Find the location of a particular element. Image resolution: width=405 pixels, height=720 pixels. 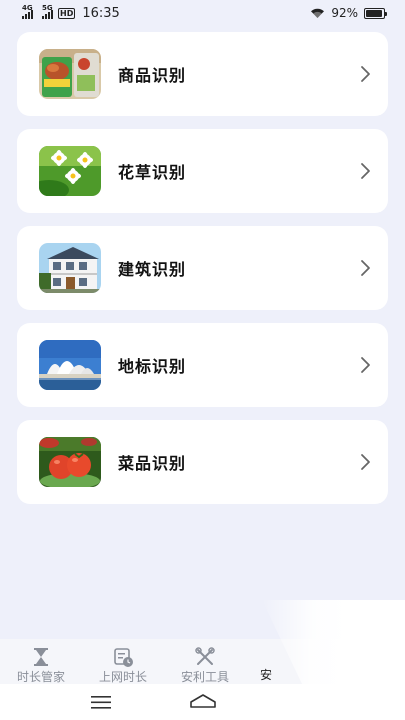

status-right: 92% is located at coordinates (348, 13).